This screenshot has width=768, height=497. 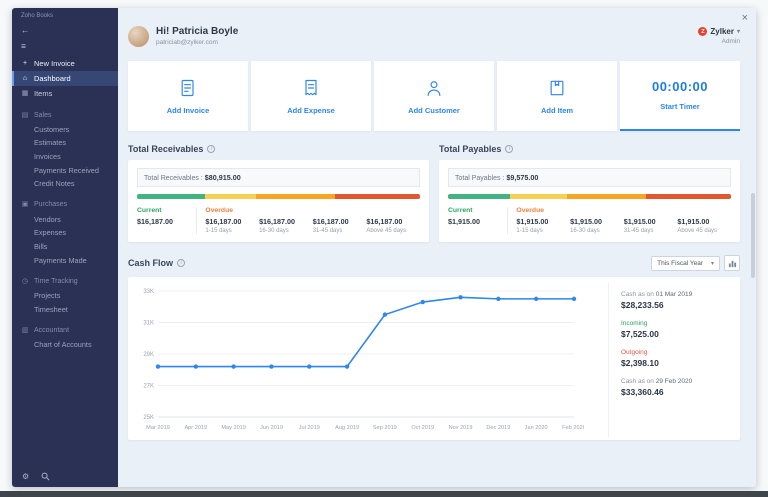 I want to click on svg-text: Apr 2019, so click(x=195, y=428).